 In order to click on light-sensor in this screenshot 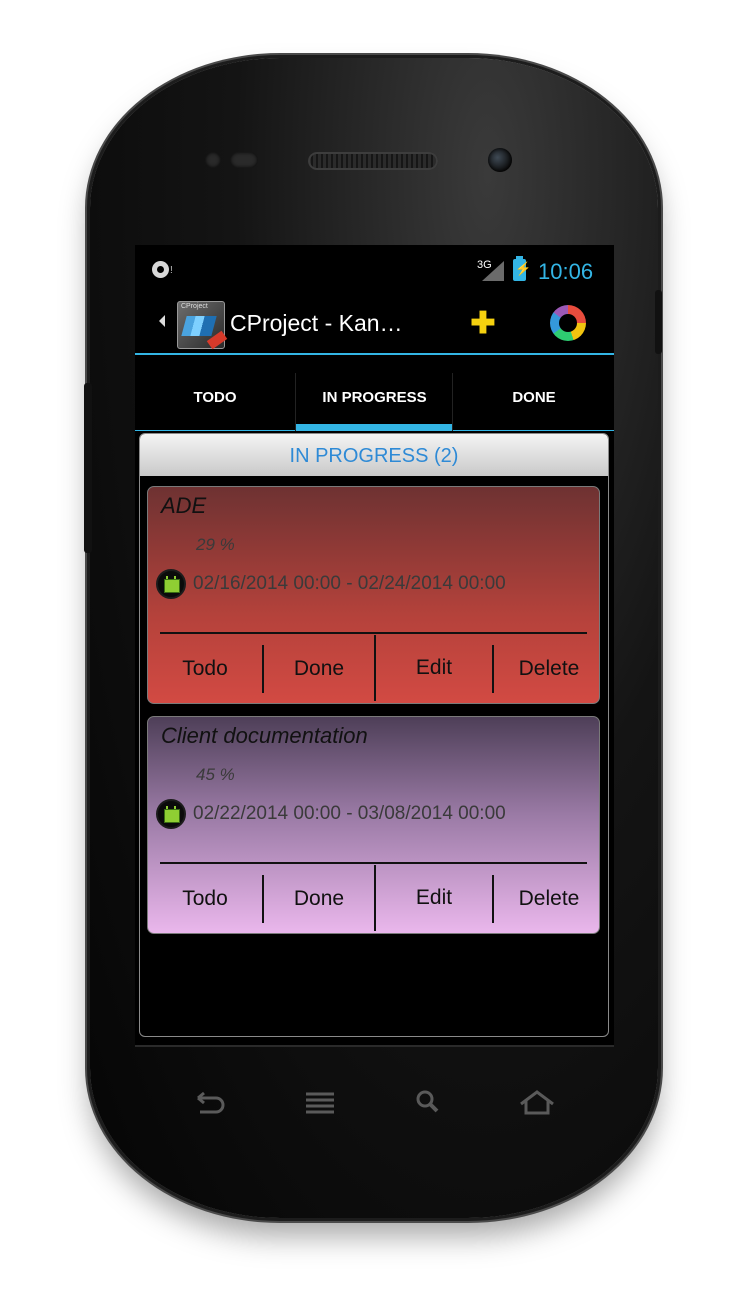, I will do `click(244, 160)`.